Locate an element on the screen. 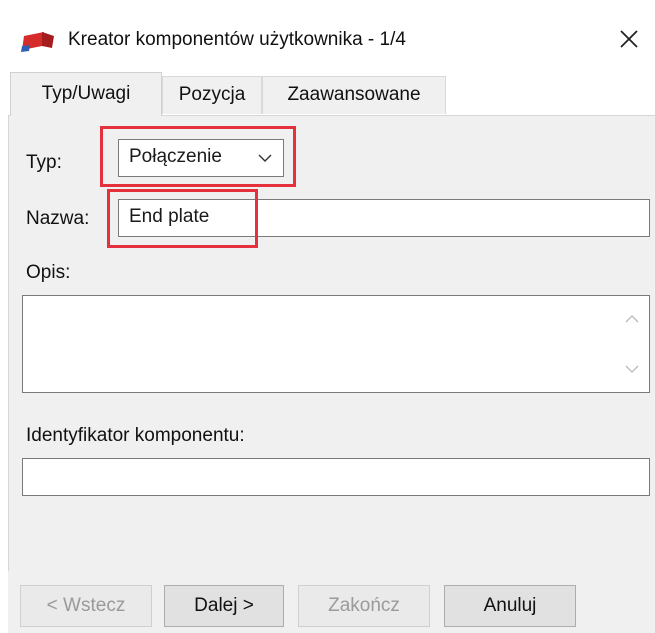 The height and width of the screenshot is (633, 655). tab-label: Zaawansowane is located at coordinates (354, 94).